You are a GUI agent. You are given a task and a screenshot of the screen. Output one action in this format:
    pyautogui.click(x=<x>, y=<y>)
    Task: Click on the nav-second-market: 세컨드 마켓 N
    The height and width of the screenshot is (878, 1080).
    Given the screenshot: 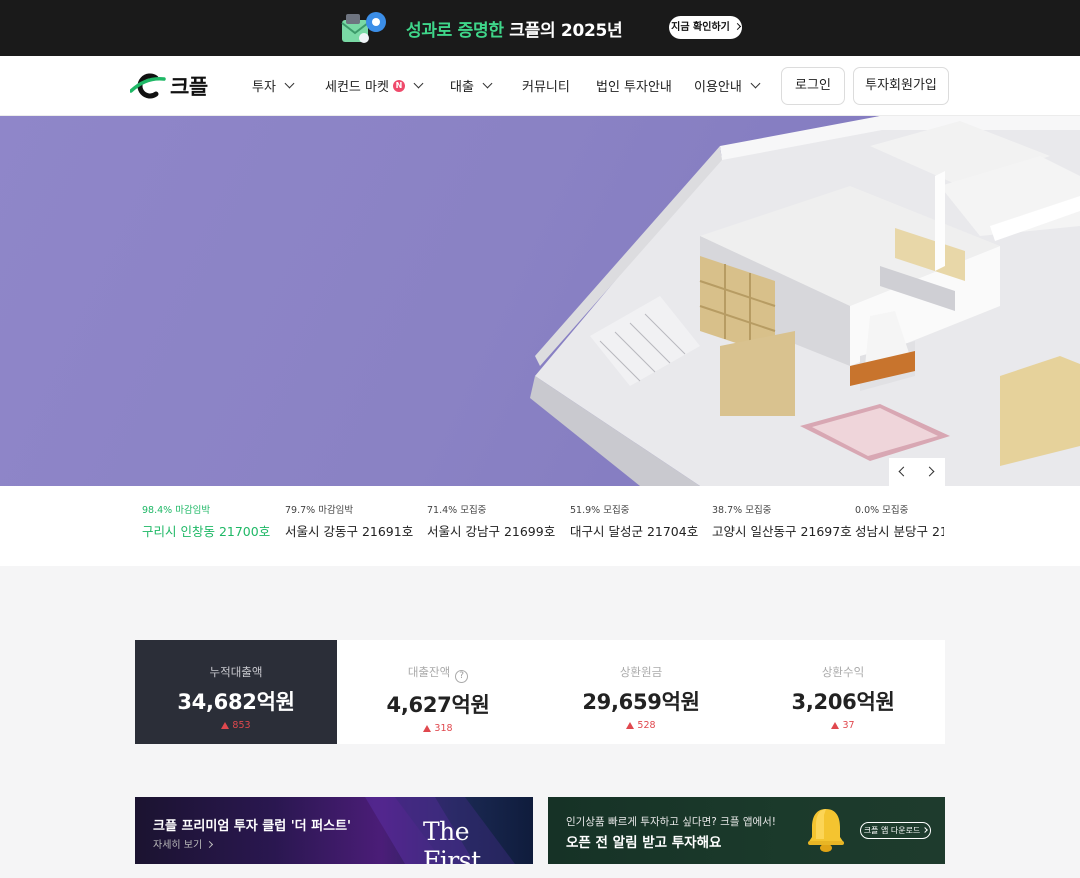 What is the action you would take?
    pyautogui.click(x=374, y=85)
    